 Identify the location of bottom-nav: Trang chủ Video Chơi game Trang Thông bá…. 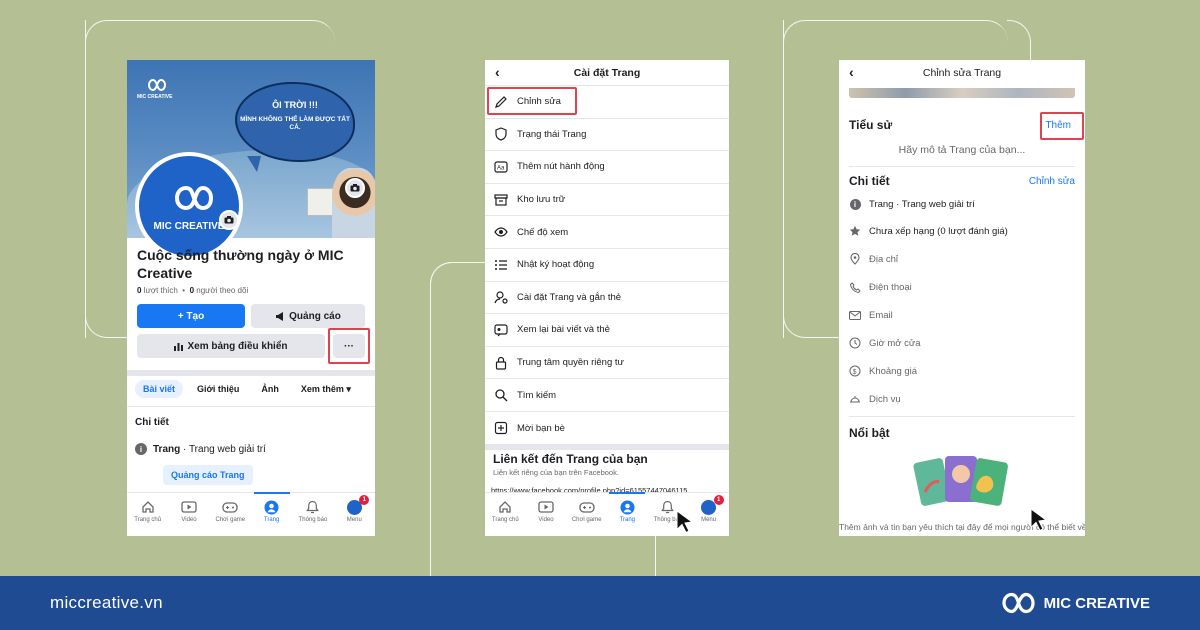
(251, 514).